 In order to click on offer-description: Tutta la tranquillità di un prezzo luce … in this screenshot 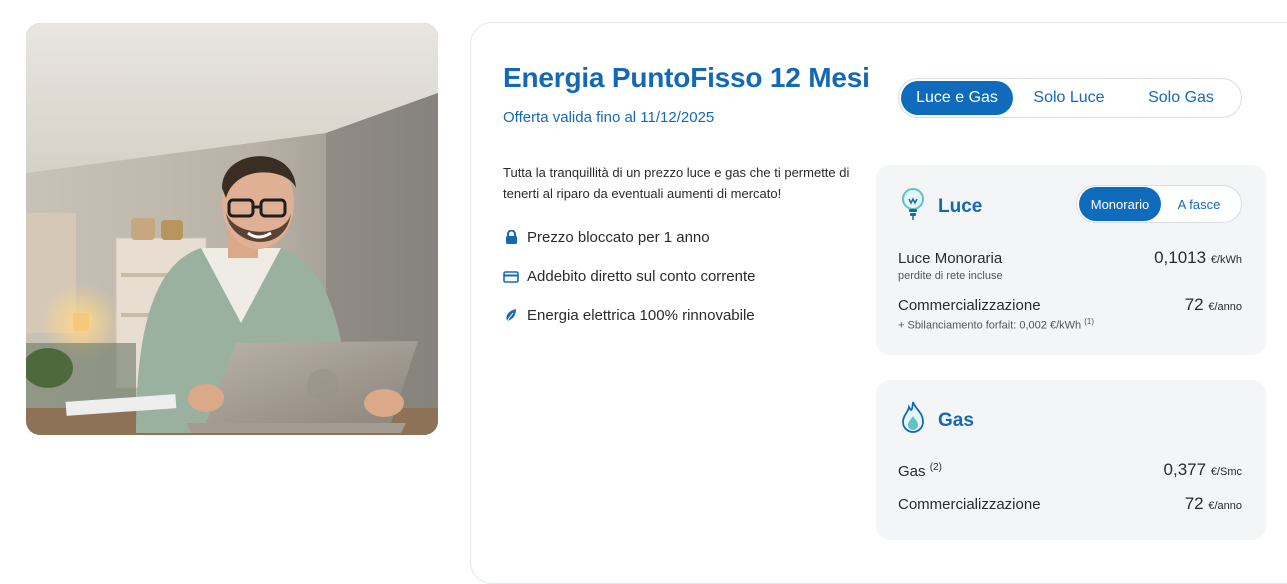, I will do `click(676, 183)`.